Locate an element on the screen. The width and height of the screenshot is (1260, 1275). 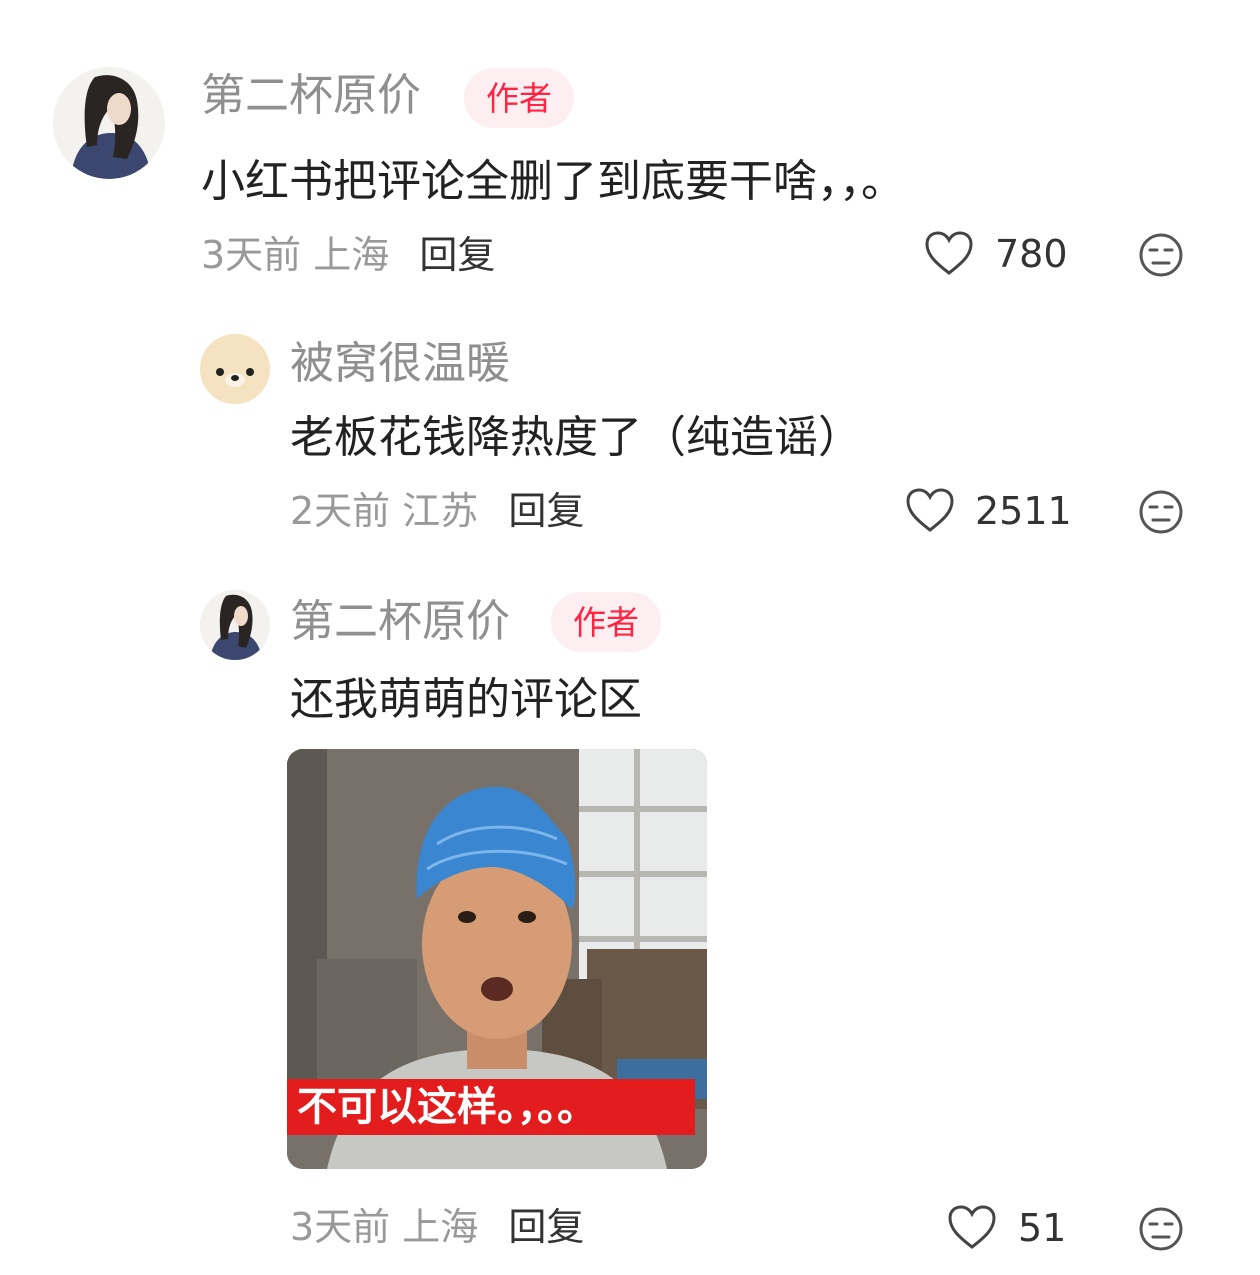
like-count: 780 is located at coordinates (1031, 254).